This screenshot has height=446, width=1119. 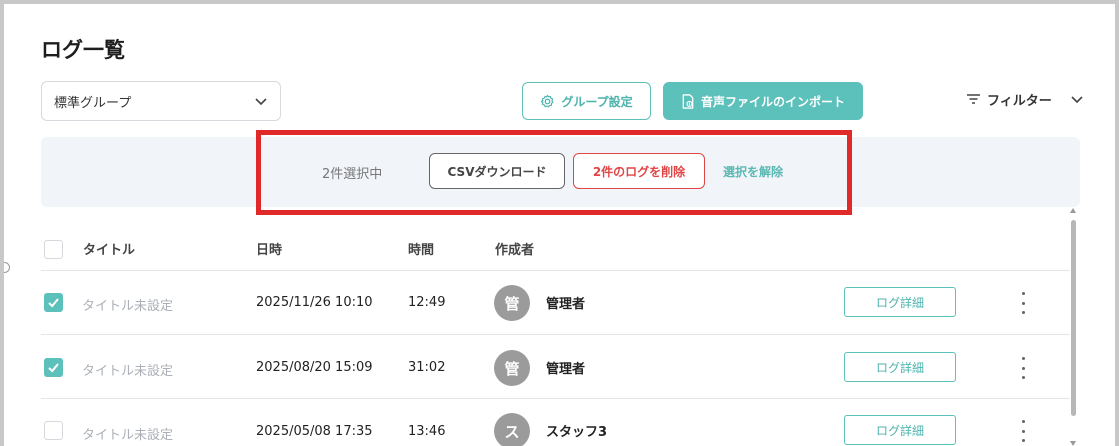 What do you see at coordinates (427, 302) in the screenshot?
I see `row-duration: 12:49` at bounding box center [427, 302].